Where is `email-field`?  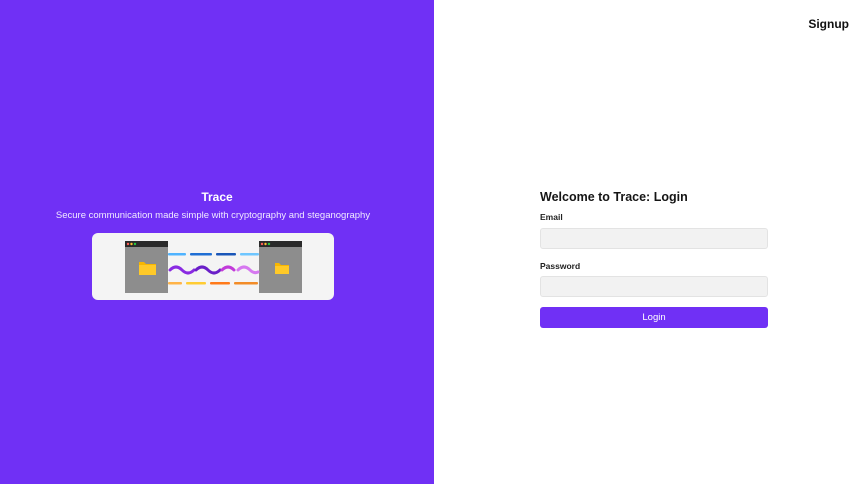
email-field is located at coordinates (654, 238).